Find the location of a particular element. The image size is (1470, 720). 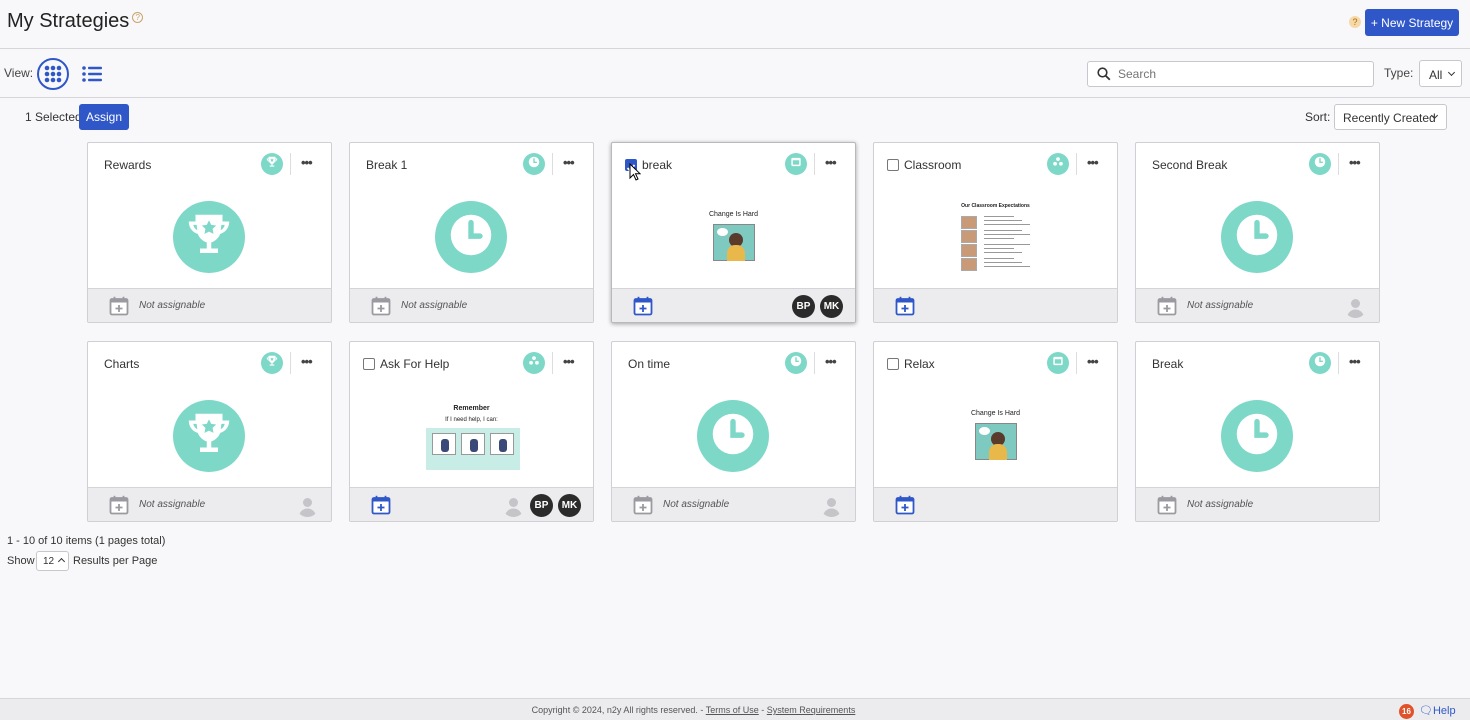

help-button: 🗨Help is located at coordinates (1437, 710).